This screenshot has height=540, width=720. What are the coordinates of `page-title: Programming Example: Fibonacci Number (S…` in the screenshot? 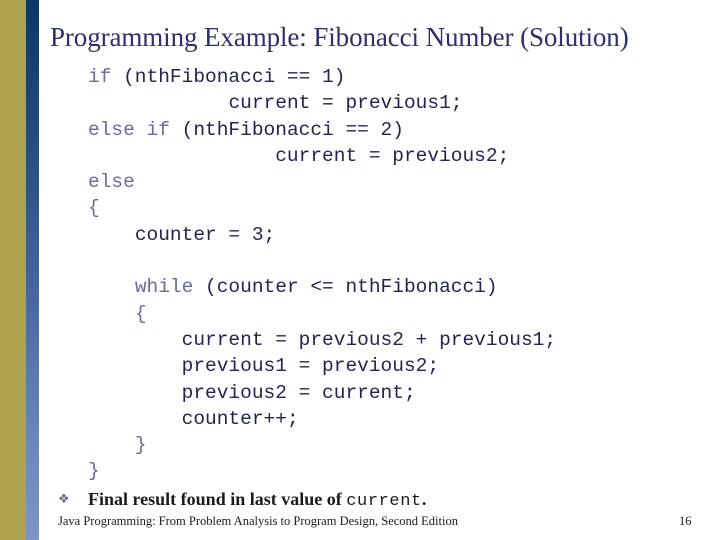 It's located at (339, 37).